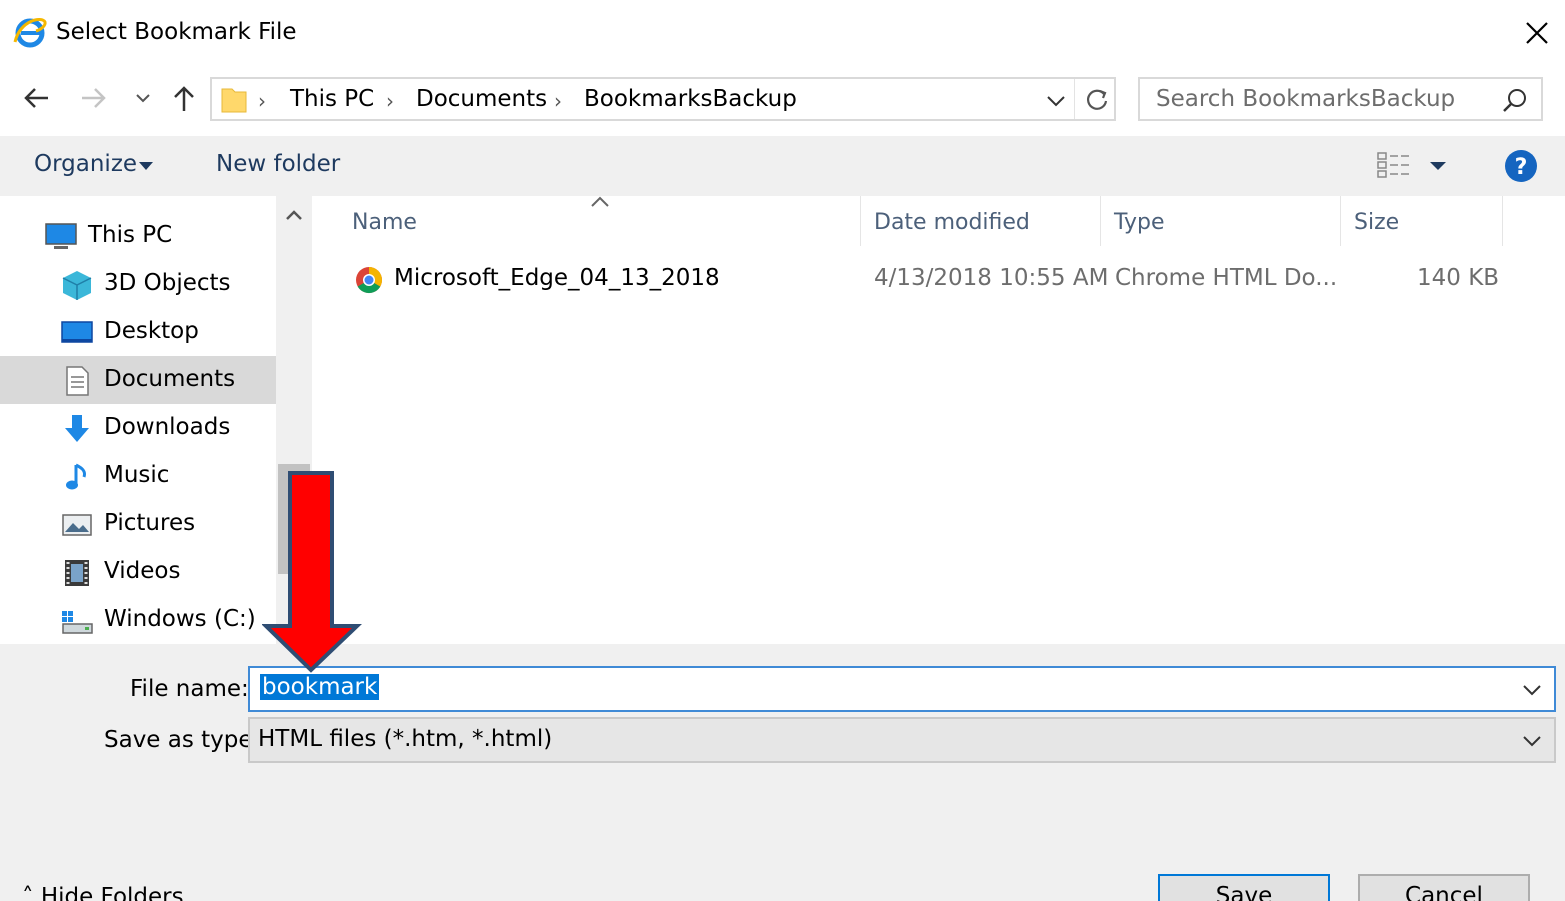  I want to click on sort-ascending-icon, so click(600, 201).